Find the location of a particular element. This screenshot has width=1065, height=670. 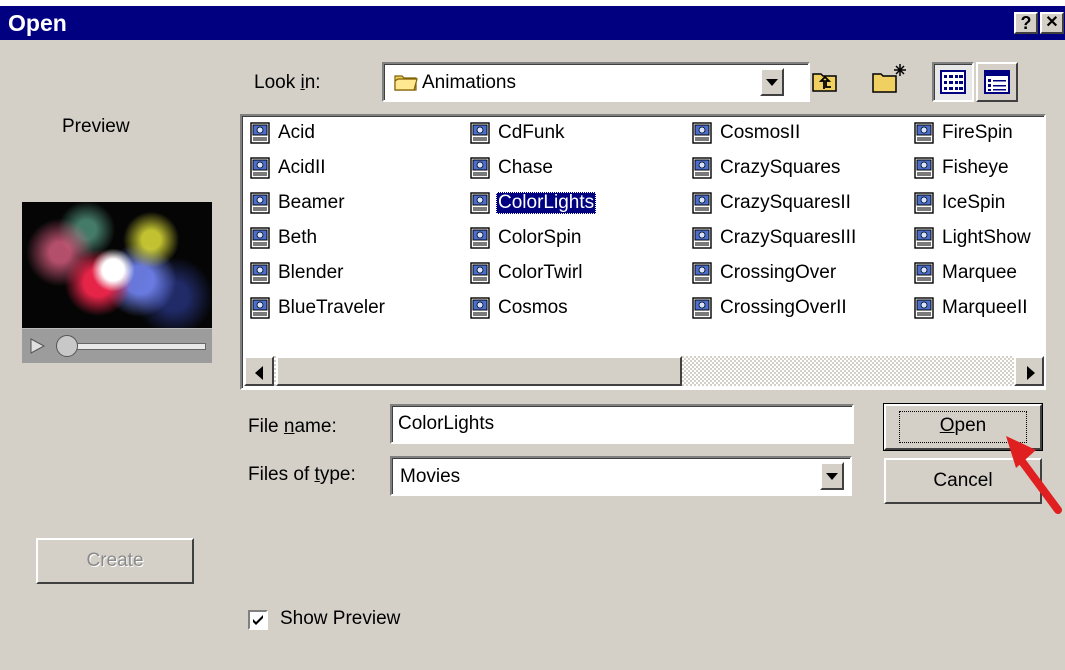

file-item: CrazySquaresIII is located at coordinates (775, 238).